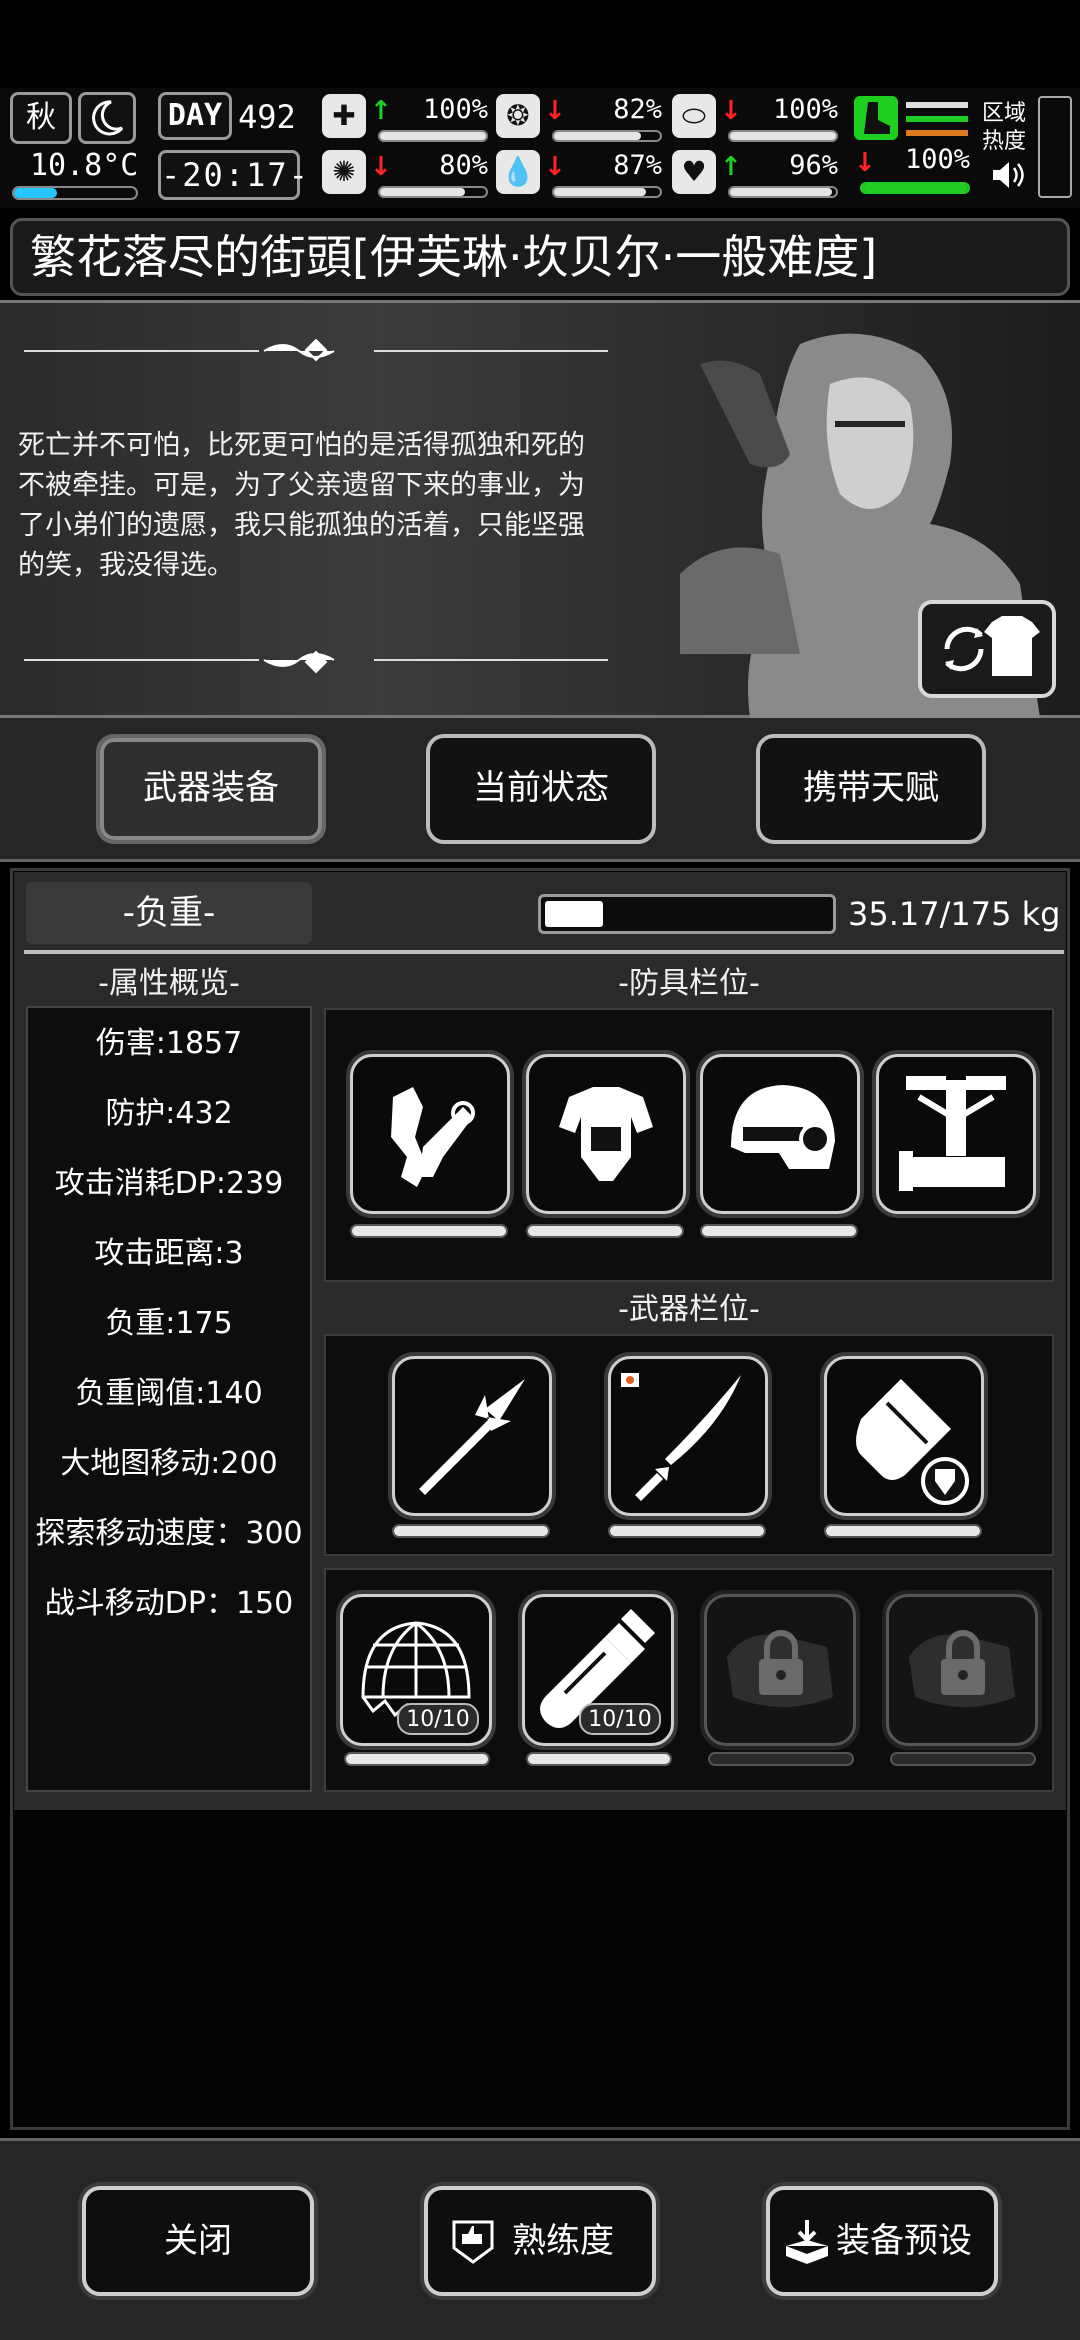  Describe the element at coordinates (780, 1134) in the screenshot. I see `armor-slot-helmet` at that location.